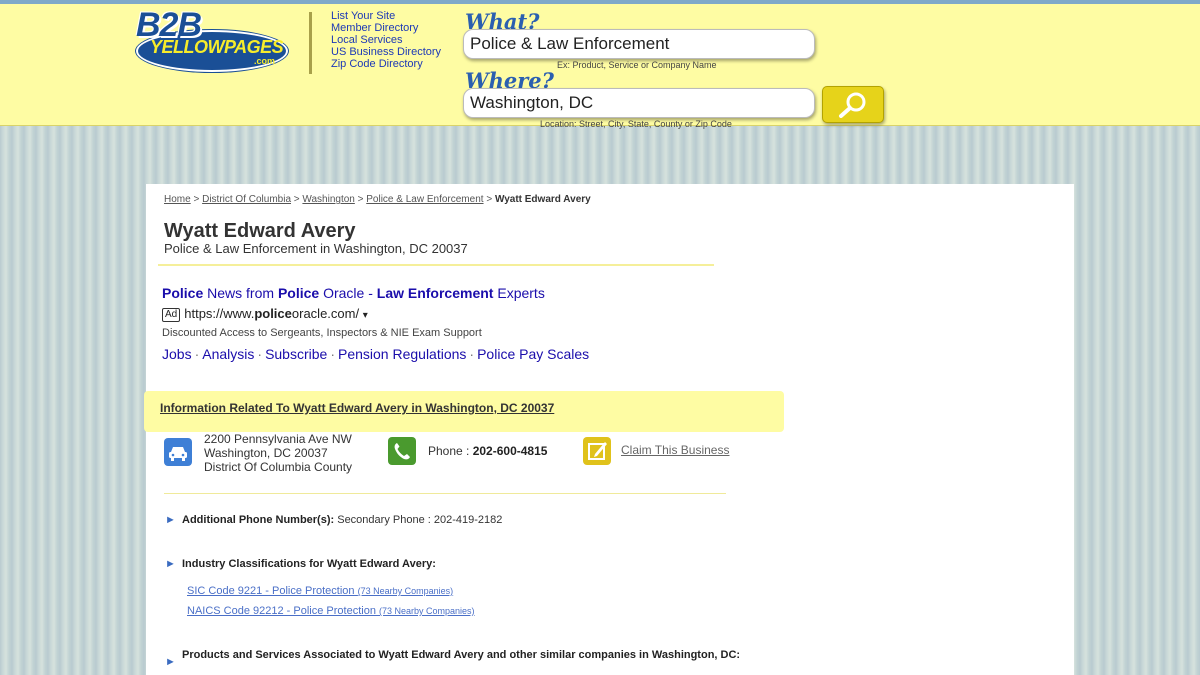 This screenshot has width=1200, height=675. I want to click on nav-member-directory: Member Directory, so click(386, 28).